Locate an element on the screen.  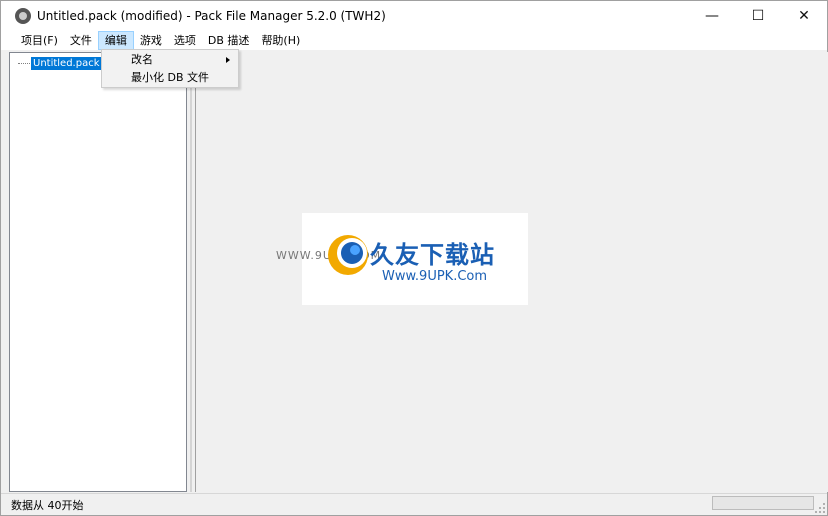
menu-item-rename: 改名 is located at coordinates (170, 60).